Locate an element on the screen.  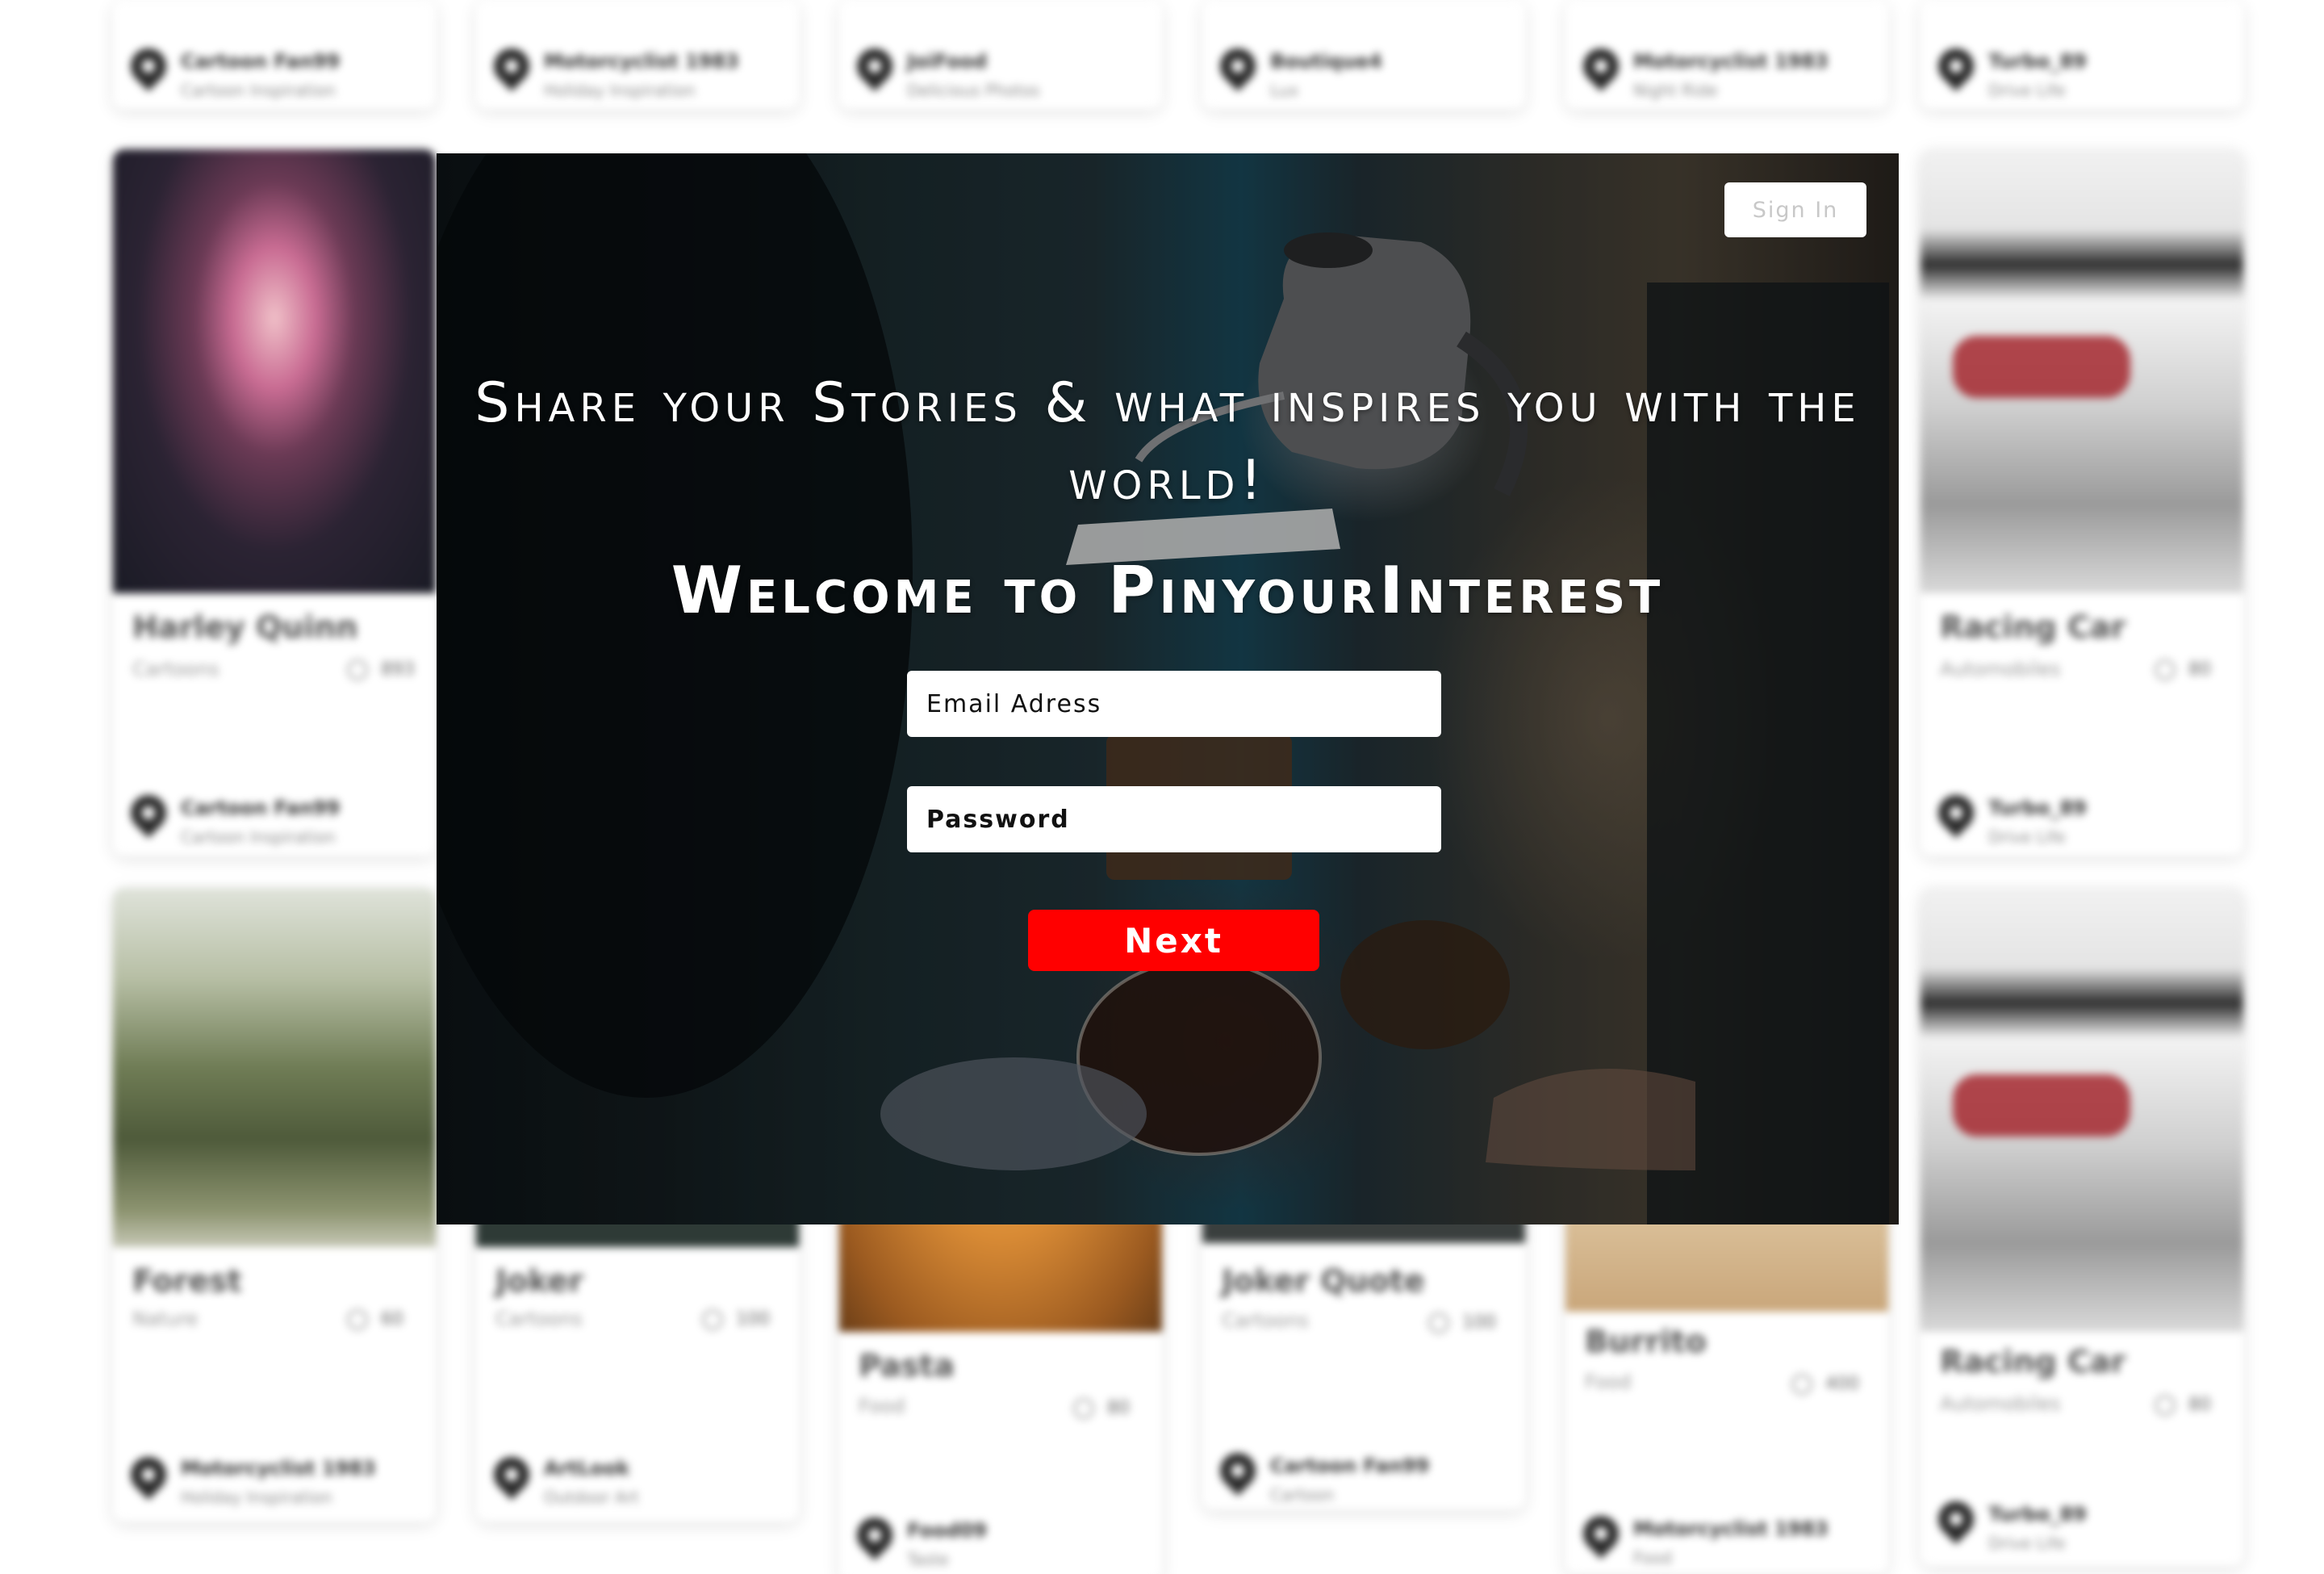
user-board: Night Ride is located at coordinates (1675, 90).